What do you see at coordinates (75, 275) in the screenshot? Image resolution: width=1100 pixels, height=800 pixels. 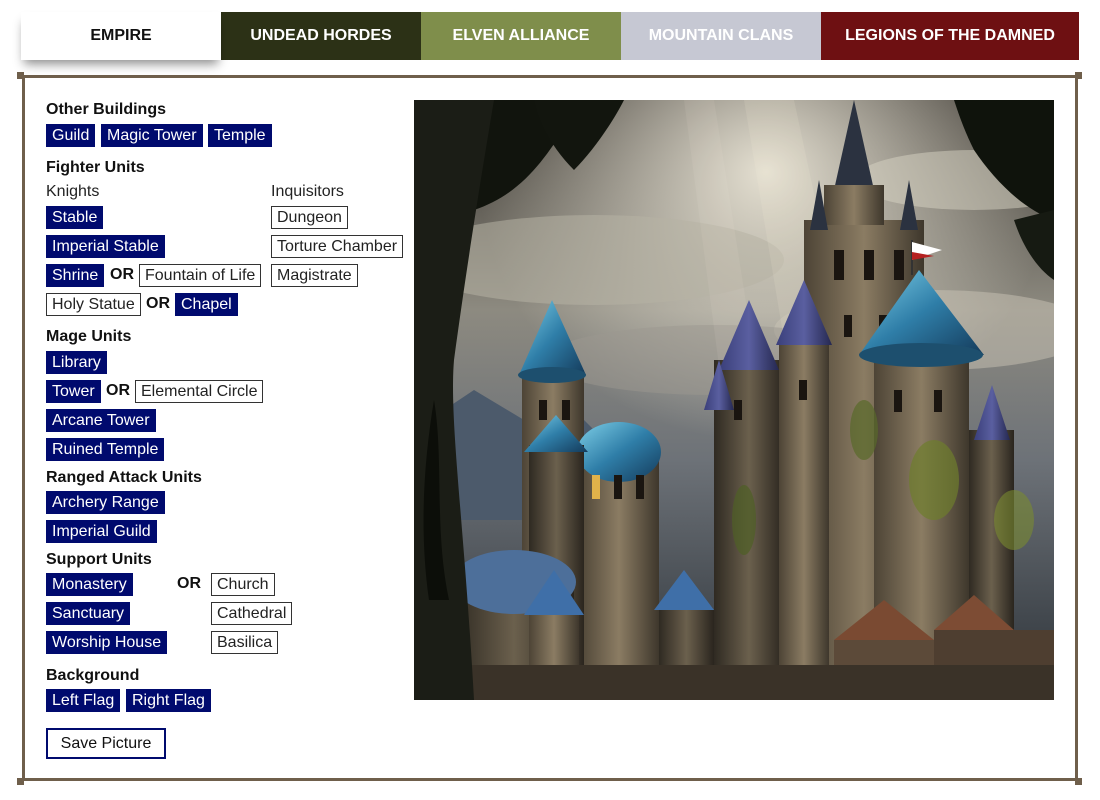 I see `option-shrine: Shrine` at bounding box center [75, 275].